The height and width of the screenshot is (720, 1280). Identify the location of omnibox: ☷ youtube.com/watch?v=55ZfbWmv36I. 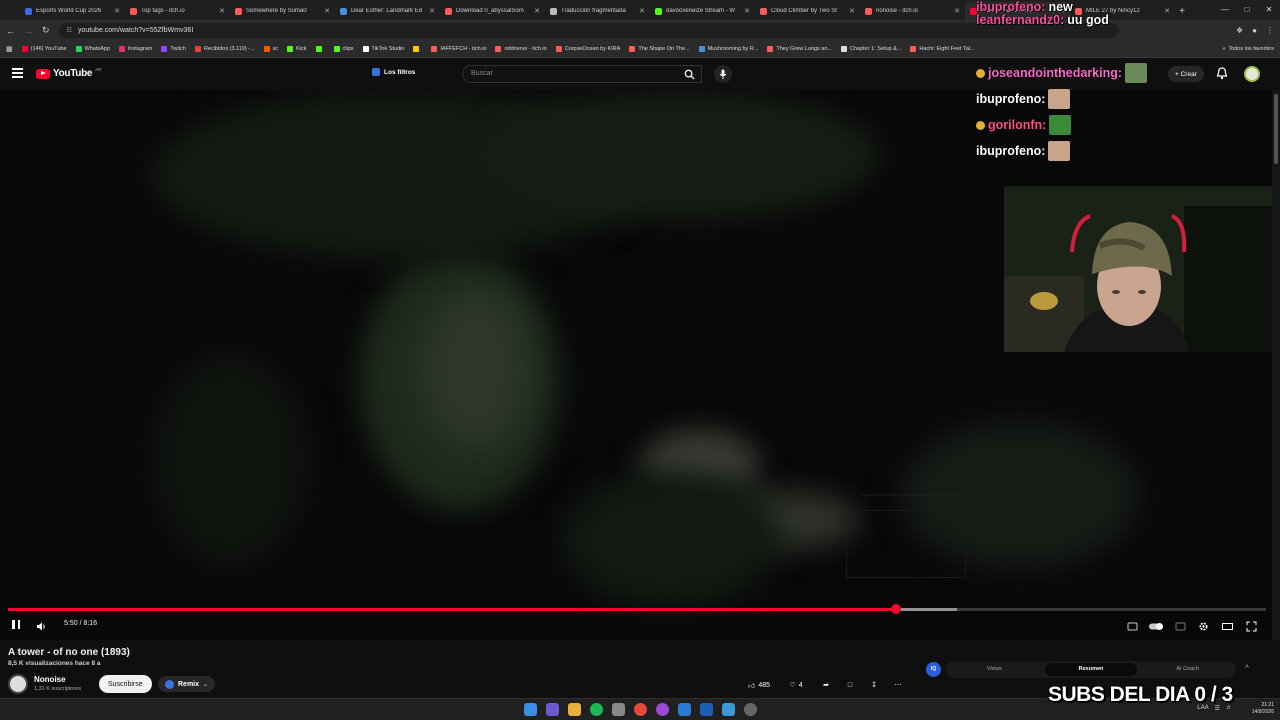
(588, 30).